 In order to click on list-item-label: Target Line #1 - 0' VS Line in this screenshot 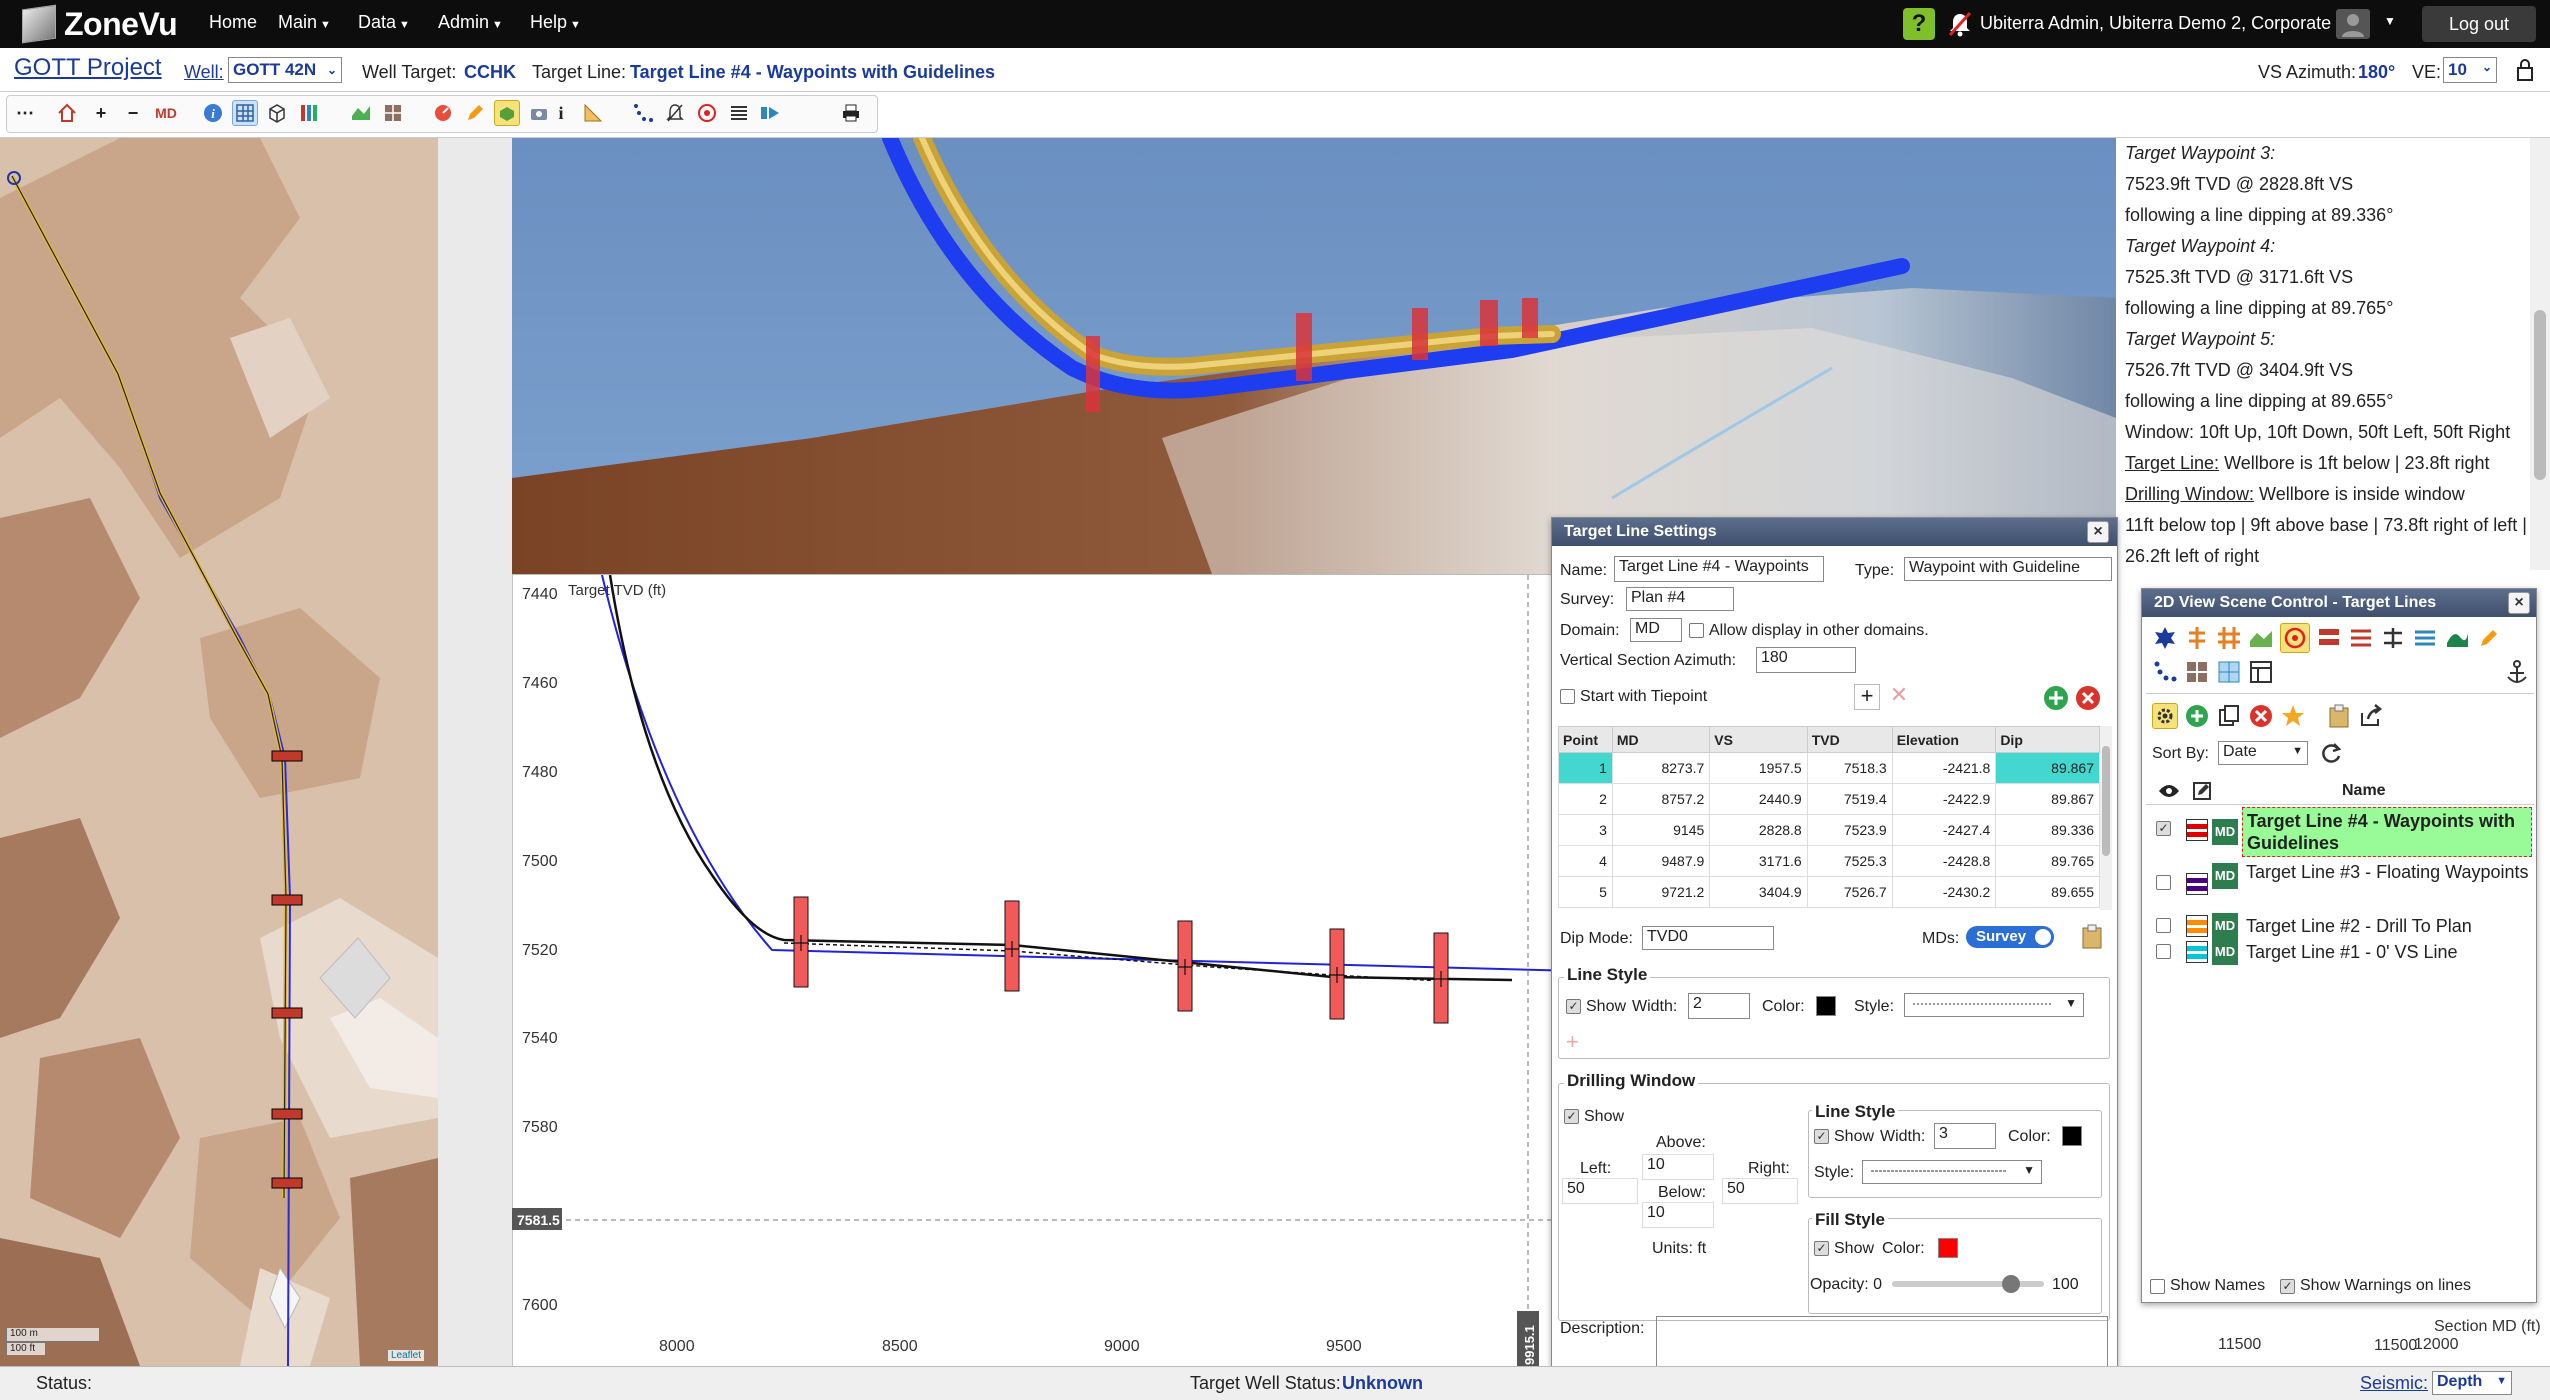, I will do `click(2388, 952)`.